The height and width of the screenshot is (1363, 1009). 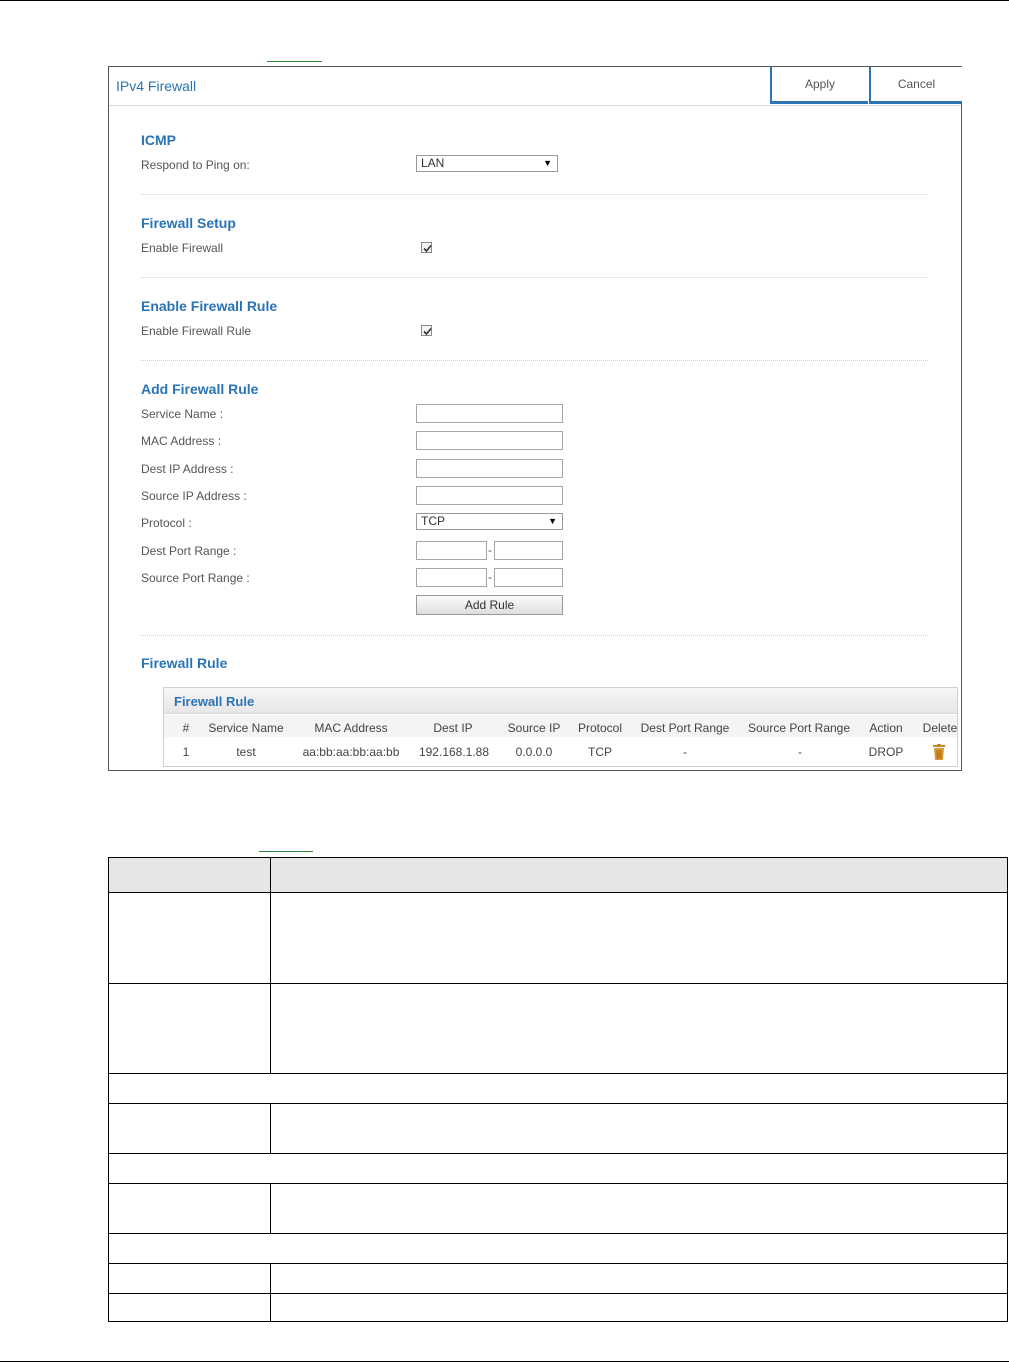 What do you see at coordinates (489, 440) in the screenshot?
I see `mac-address-input` at bounding box center [489, 440].